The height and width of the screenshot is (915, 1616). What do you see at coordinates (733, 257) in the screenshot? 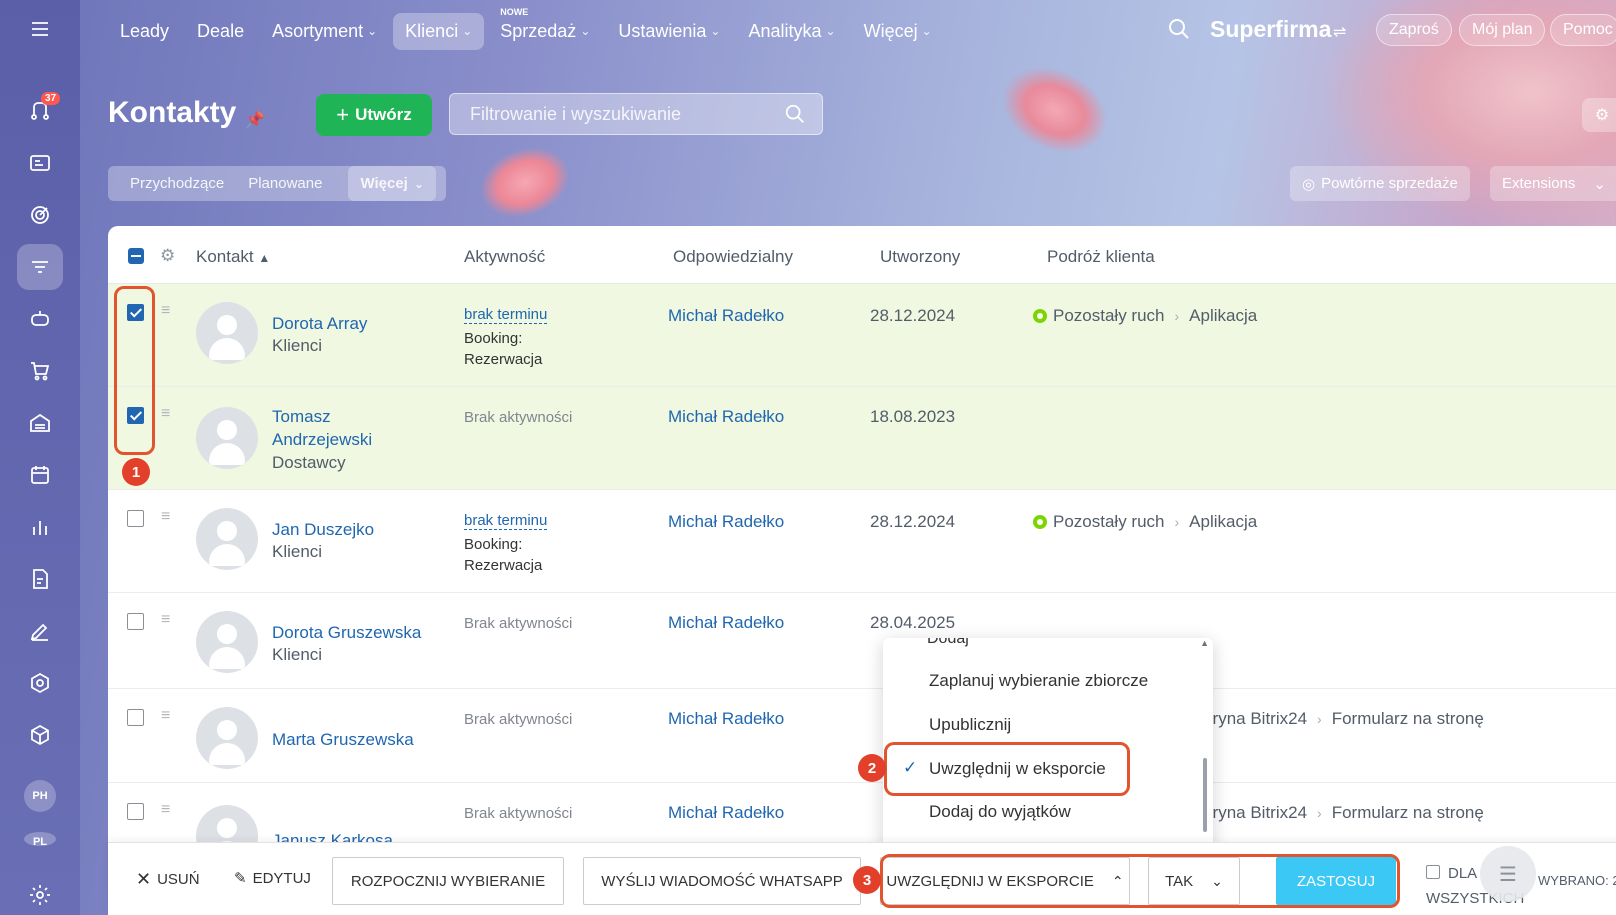
I see `column-responsible: Odpowiedzialny` at bounding box center [733, 257].